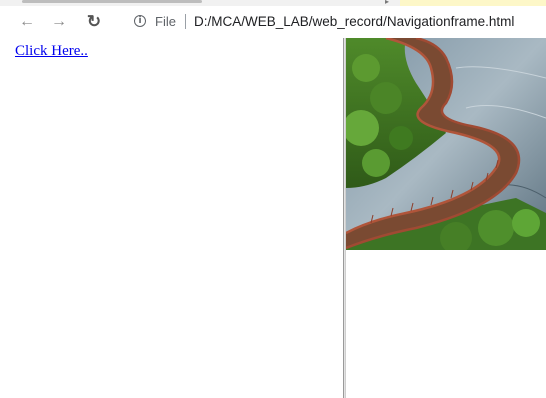 The image size is (546, 398). I want to click on back-arrow-icon: ←, so click(27, 22).